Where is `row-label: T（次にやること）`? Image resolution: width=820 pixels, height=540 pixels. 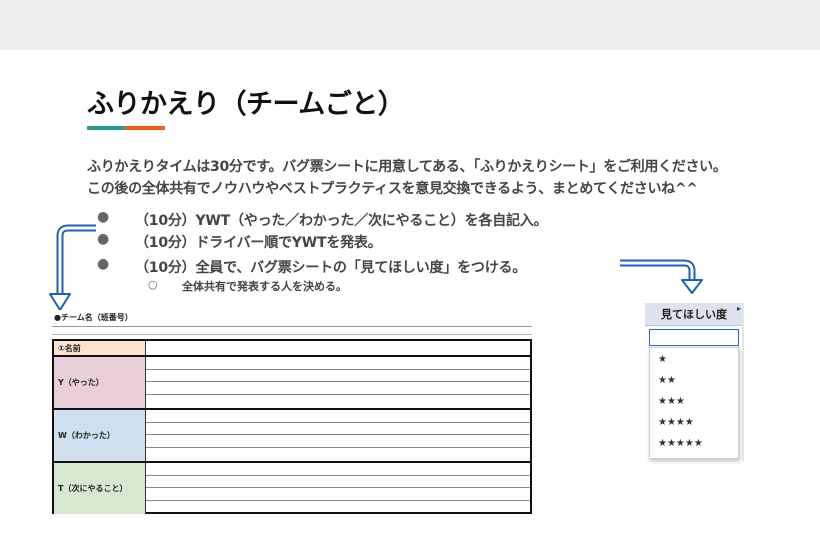 row-label: T（次にやること） is located at coordinates (100, 488).